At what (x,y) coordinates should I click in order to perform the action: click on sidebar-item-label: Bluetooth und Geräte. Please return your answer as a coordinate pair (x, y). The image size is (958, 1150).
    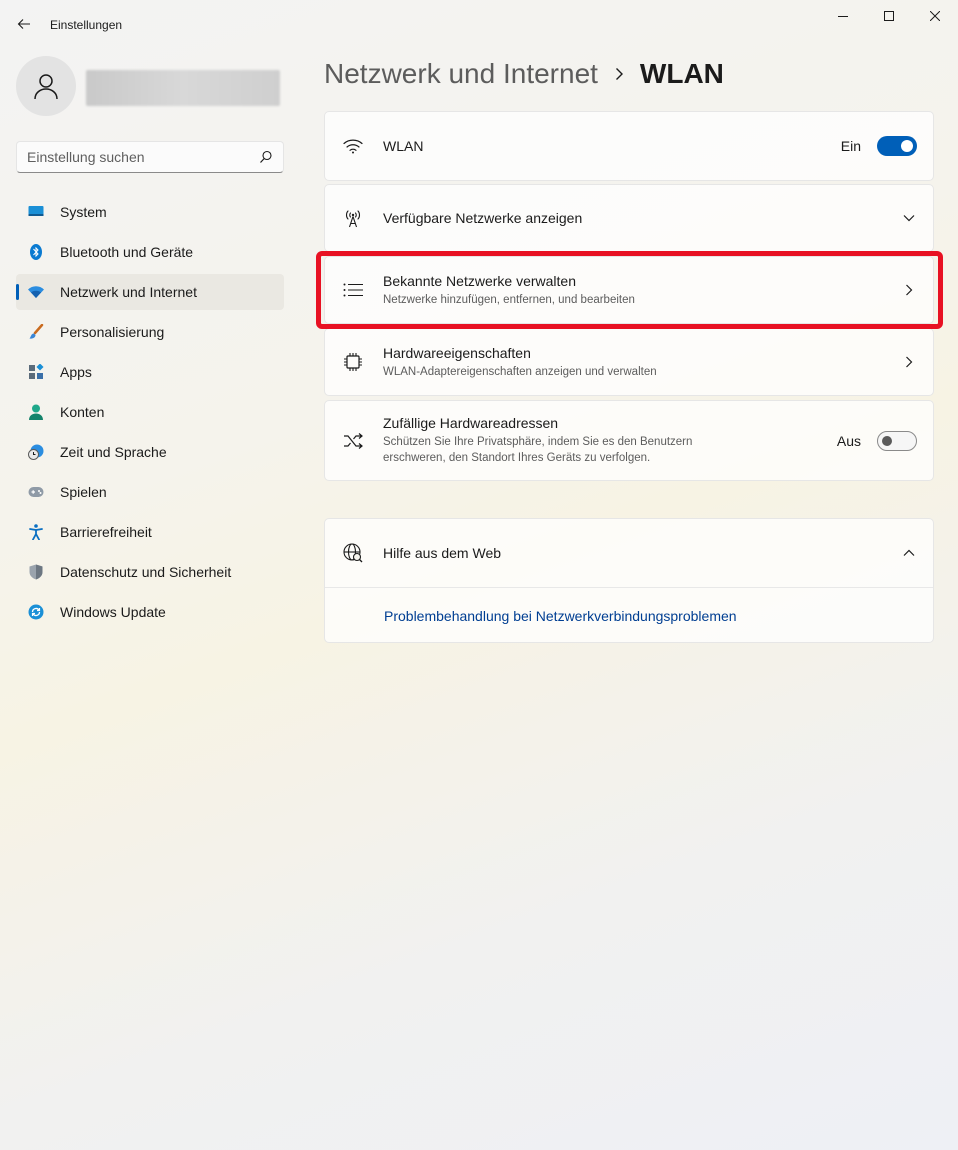
    Looking at the image, I should click on (127, 252).